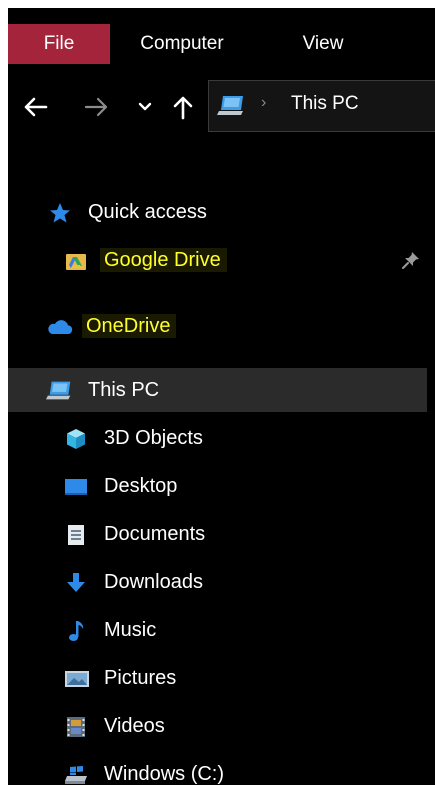 This screenshot has width=435, height=785. I want to click on nav-label: Music, so click(130, 630).